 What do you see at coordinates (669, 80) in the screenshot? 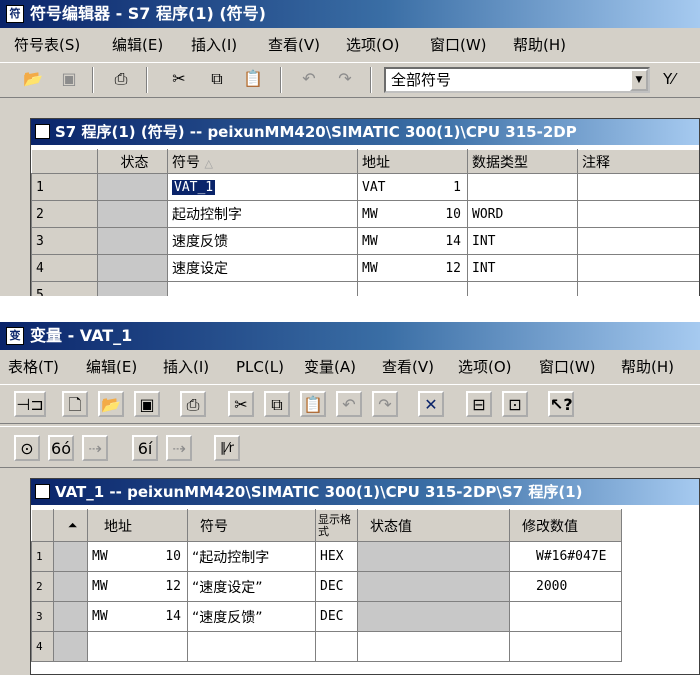
I see `filter-icon: Y⁄` at bounding box center [669, 80].